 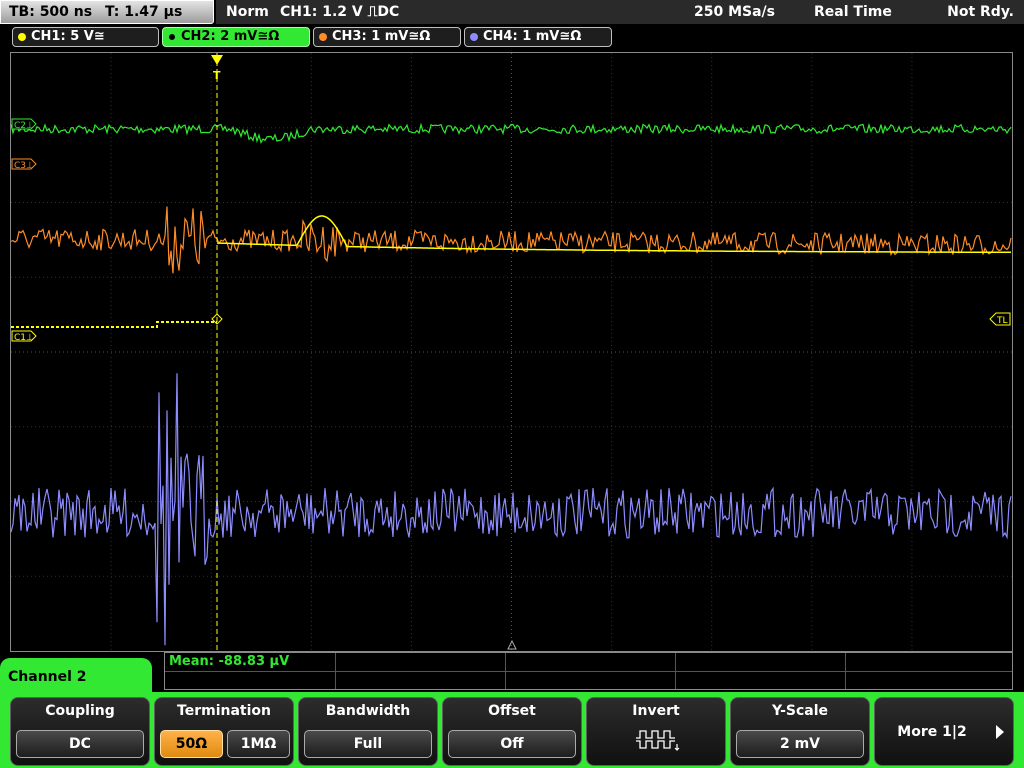 I want to click on trigger-source: CH1: 1.2 V ⎍DC, so click(x=339, y=12).